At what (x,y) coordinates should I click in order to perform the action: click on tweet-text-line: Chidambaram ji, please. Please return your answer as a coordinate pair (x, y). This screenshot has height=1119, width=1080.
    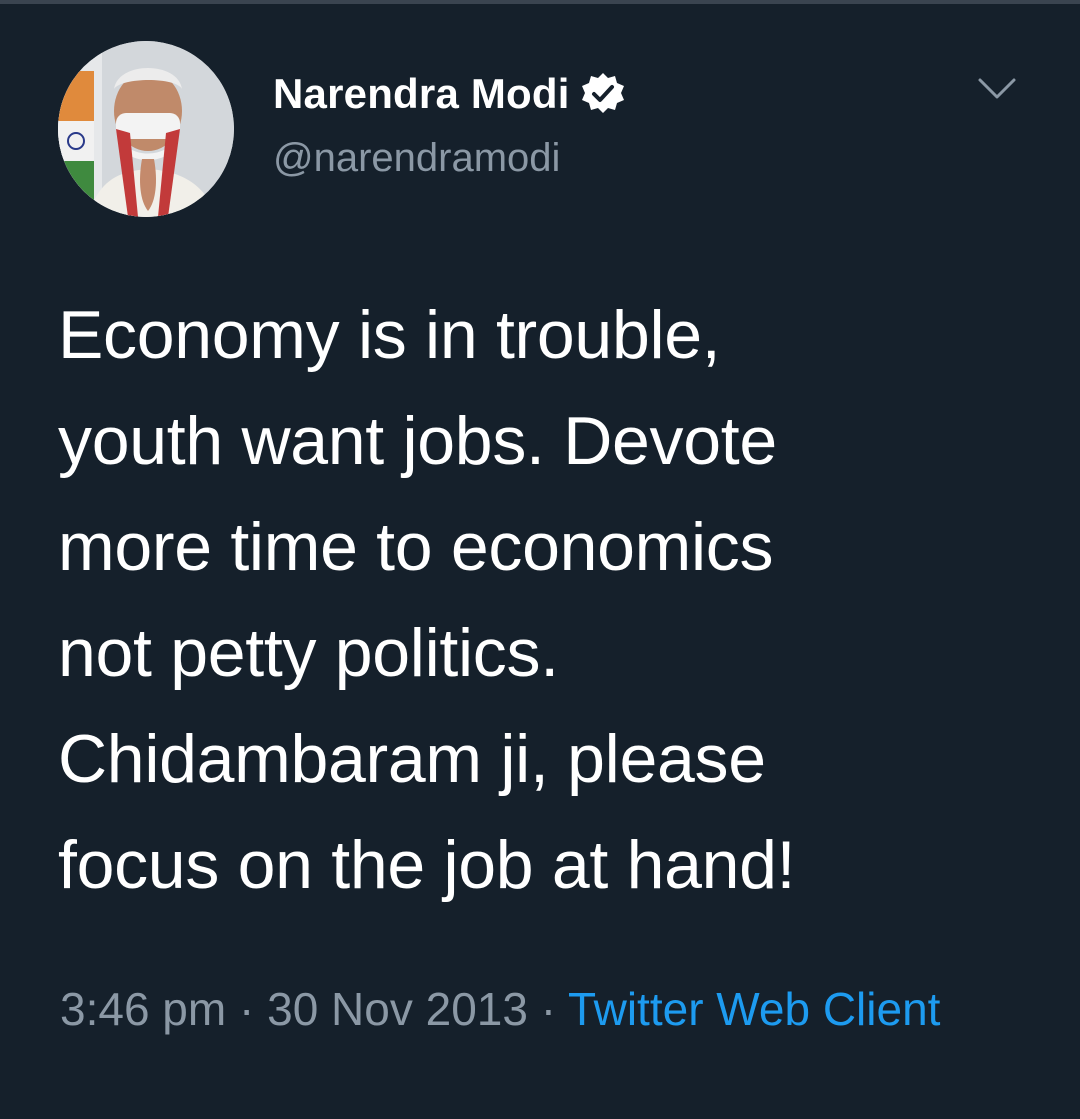
    Looking at the image, I should click on (412, 759).